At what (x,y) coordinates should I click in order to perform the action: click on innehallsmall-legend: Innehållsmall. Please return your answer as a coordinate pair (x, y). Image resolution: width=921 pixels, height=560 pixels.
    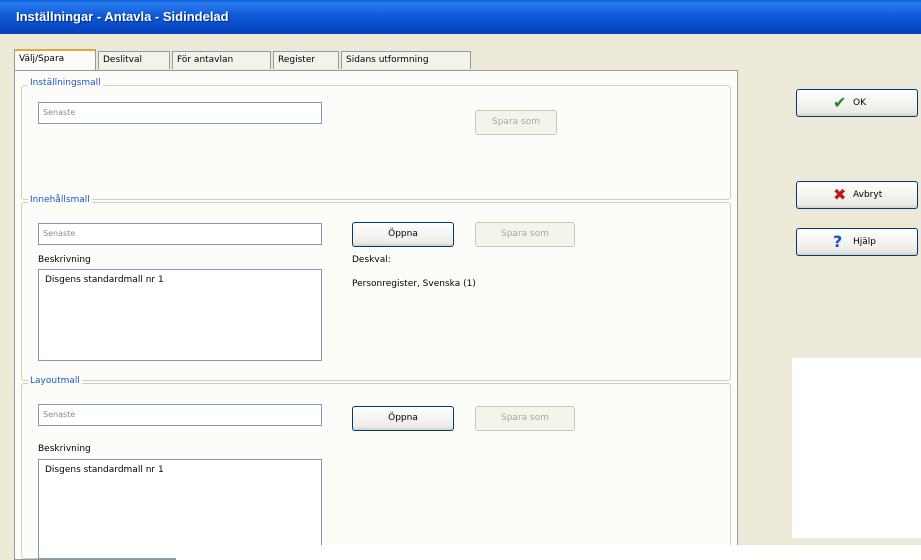
    Looking at the image, I should click on (60, 200).